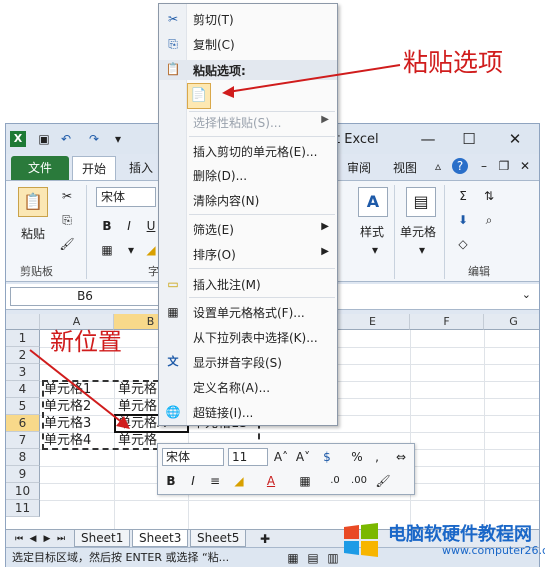 This screenshot has width=545, height=571. I want to click on watermark-url: www.computer26.com, so click(493, 550).